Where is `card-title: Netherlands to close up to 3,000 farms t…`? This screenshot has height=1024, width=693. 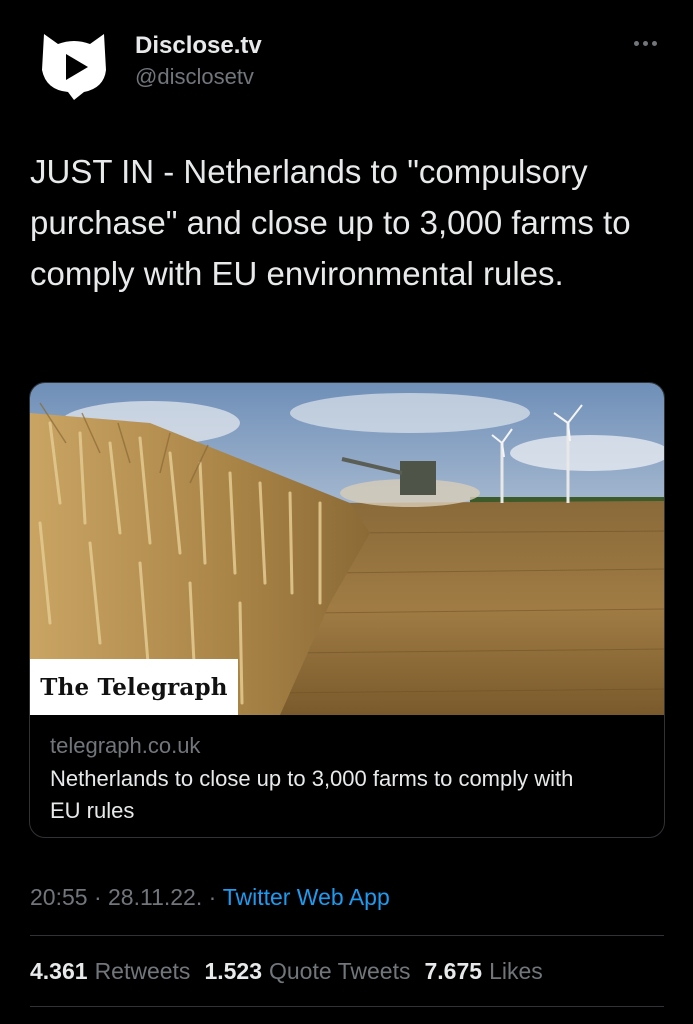
card-title: Netherlands to close up to 3,000 farms t… is located at coordinates (312, 794).